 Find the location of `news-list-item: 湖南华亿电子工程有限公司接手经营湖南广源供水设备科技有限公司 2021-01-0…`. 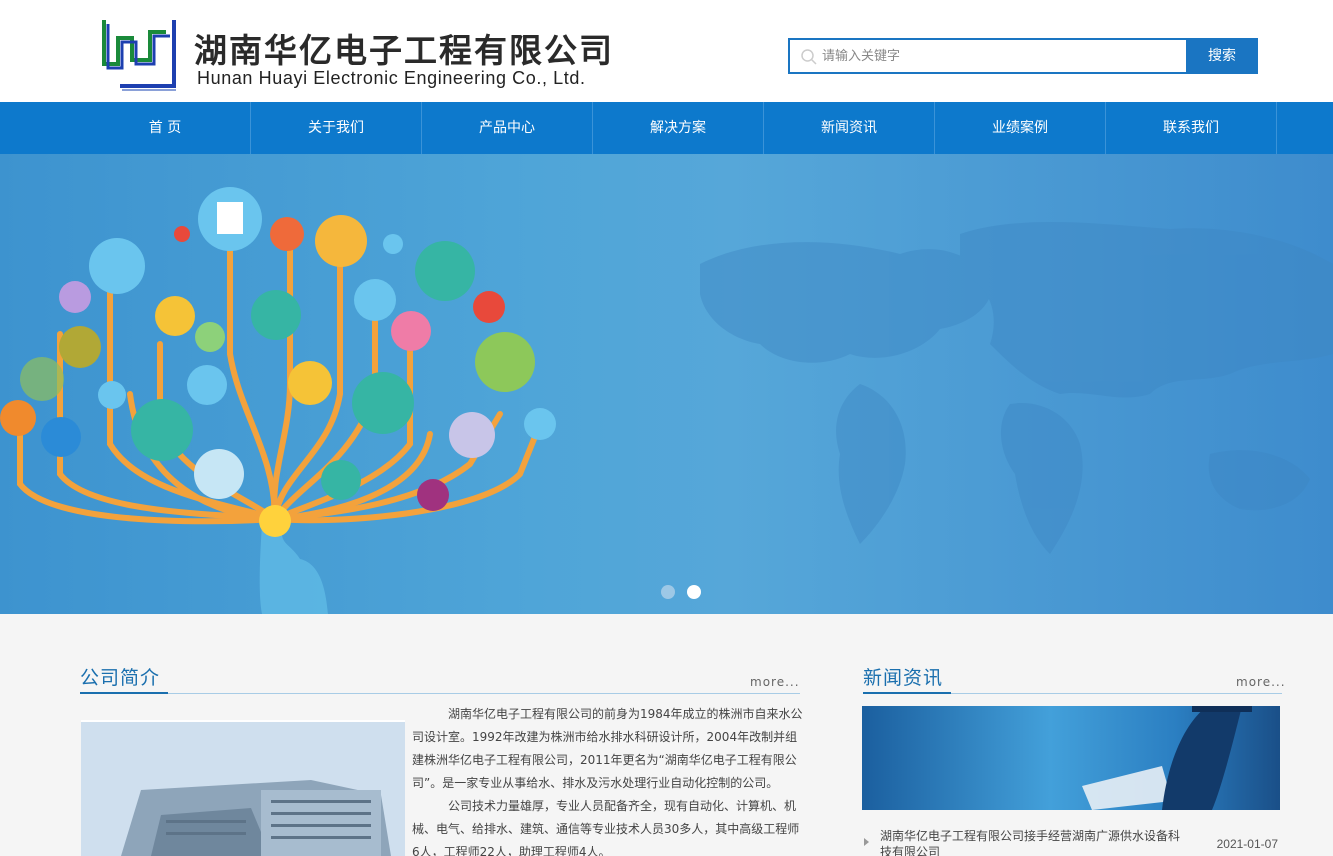

news-list-item: 湖南华亿电子工程有限公司接手经营湖南广源供水设备科技有限公司 2021-01-0… is located at coordinates (1071, 842).